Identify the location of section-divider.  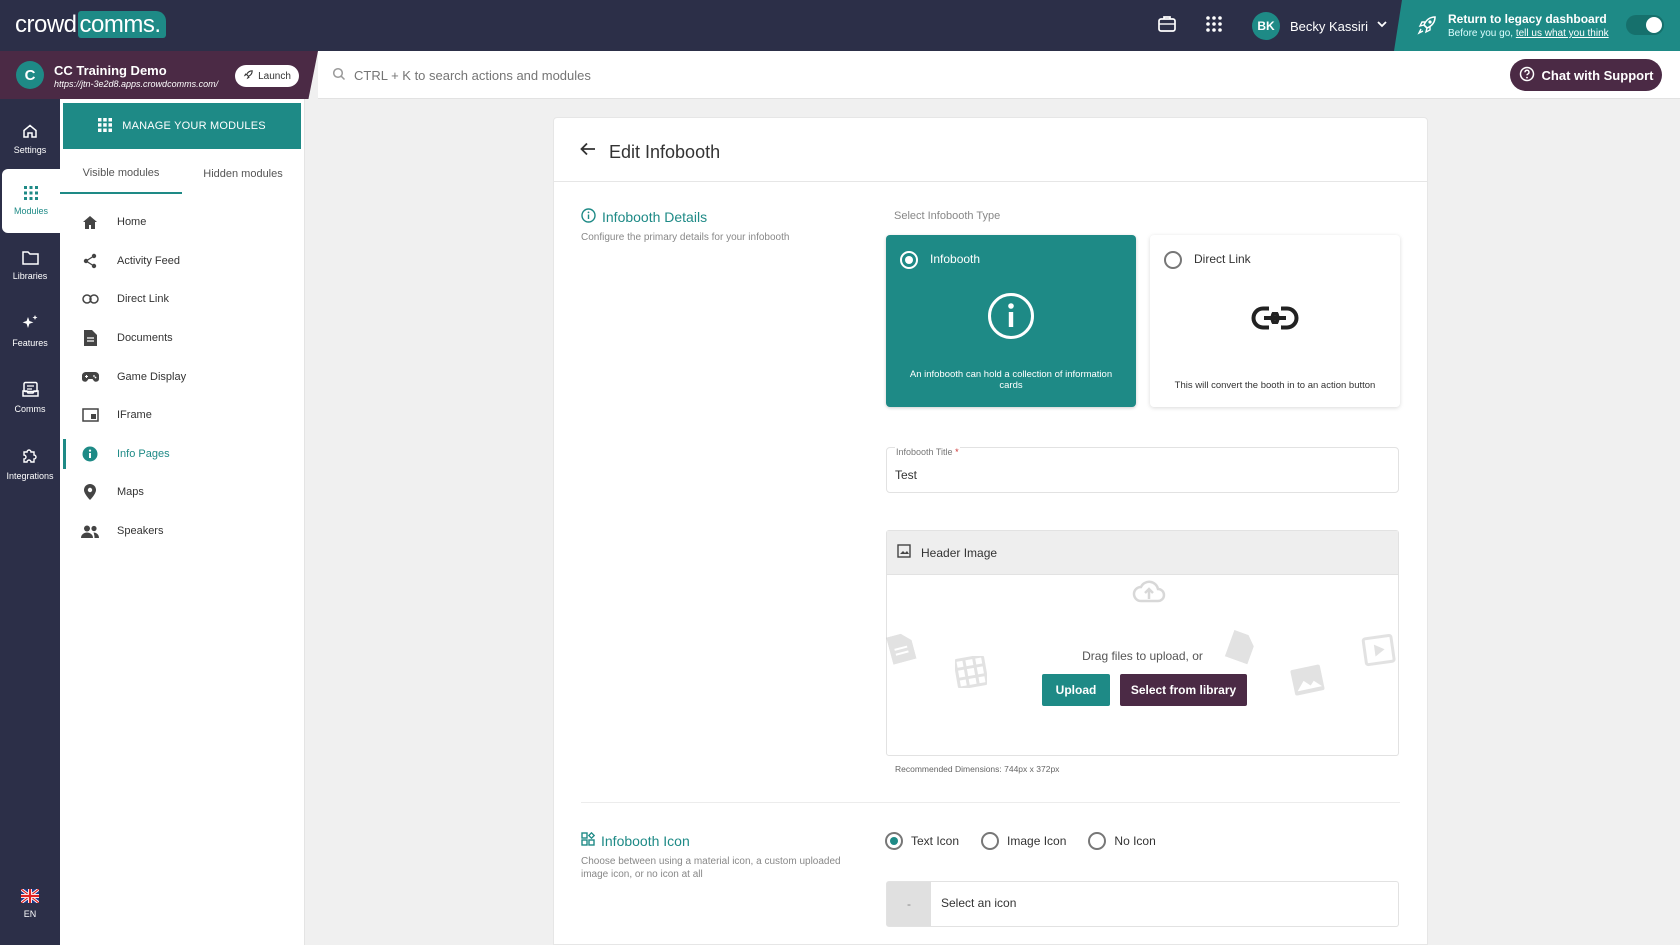
(990, 802).